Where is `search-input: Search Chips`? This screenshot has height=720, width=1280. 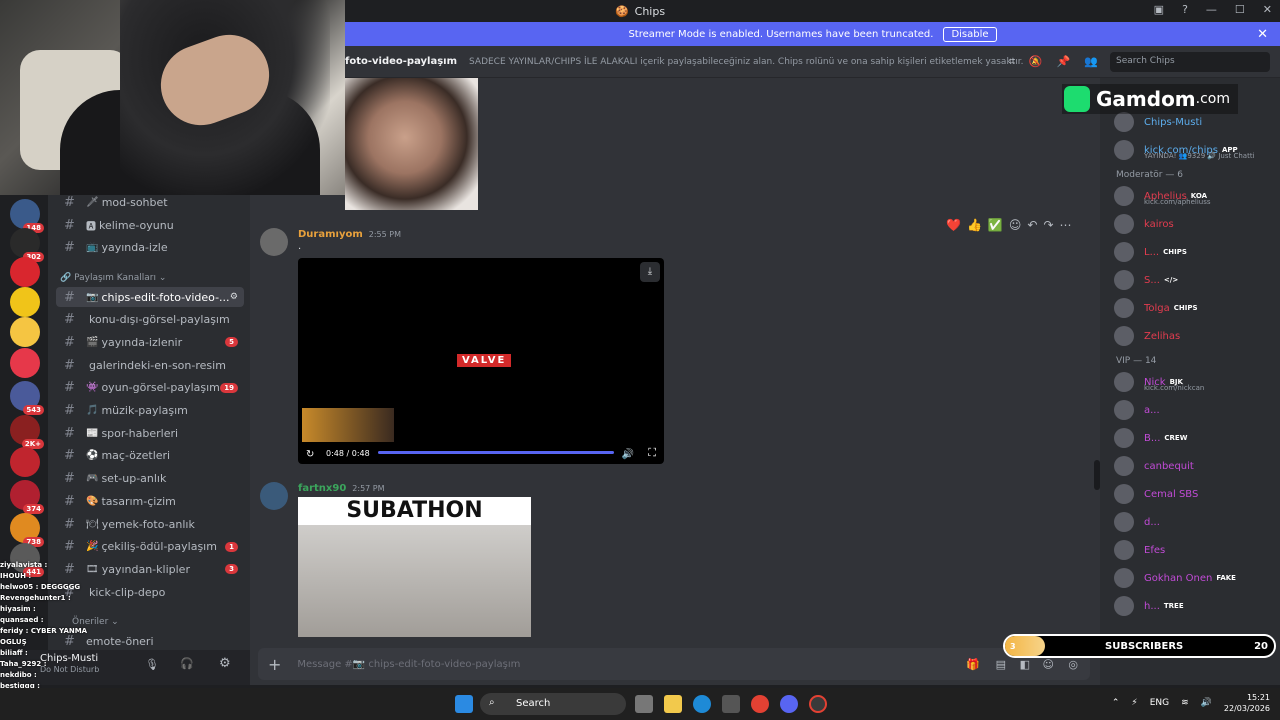
search-input: Search Chips is located at coordinates (1190, 61).